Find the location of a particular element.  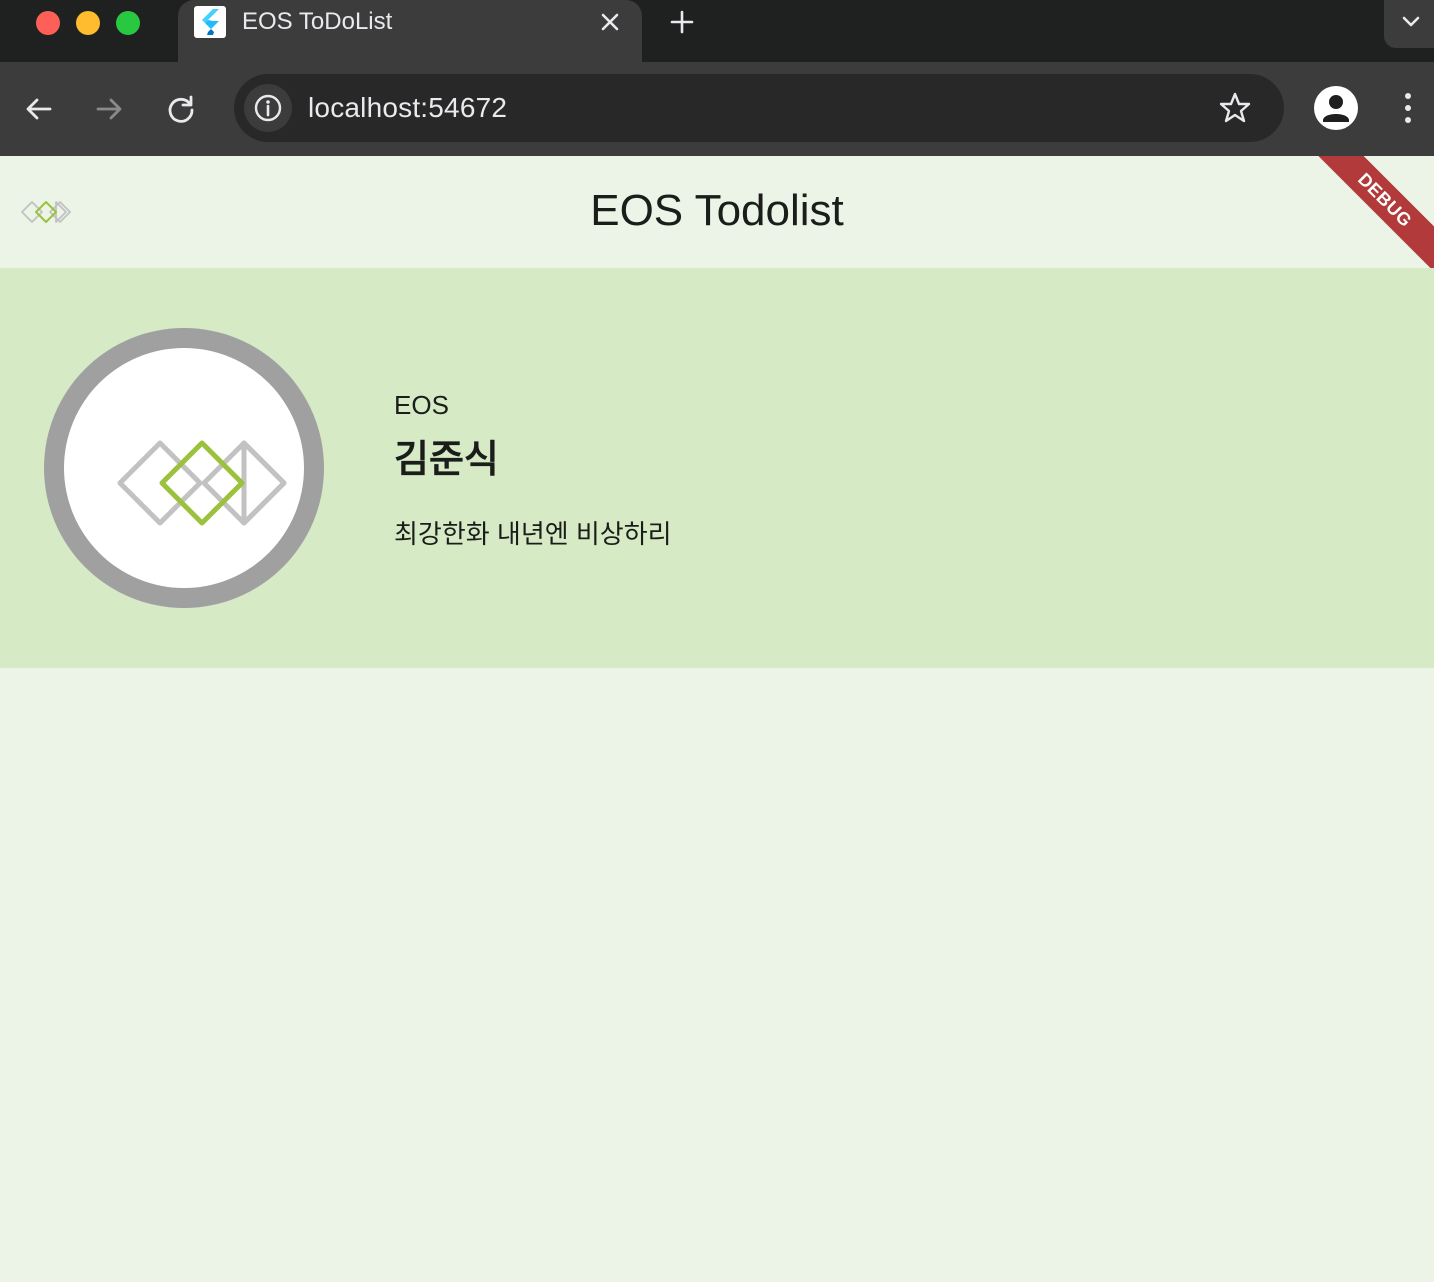

page-title: EOS Todolist is located at coordinates (717, 210).